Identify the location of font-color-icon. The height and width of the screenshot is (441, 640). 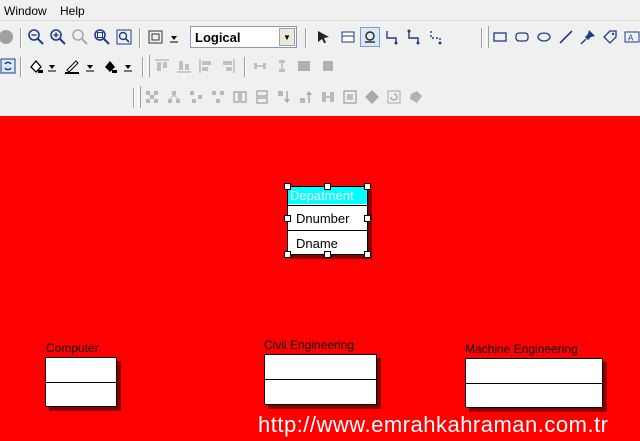
(110, 66).